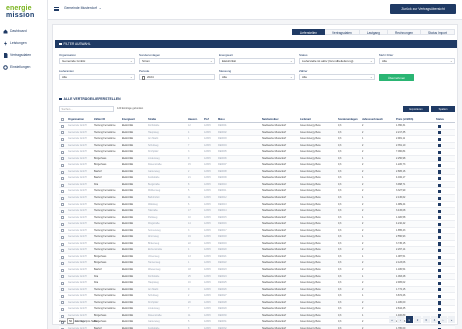  I want to click on page-button: », so click(451, 319).